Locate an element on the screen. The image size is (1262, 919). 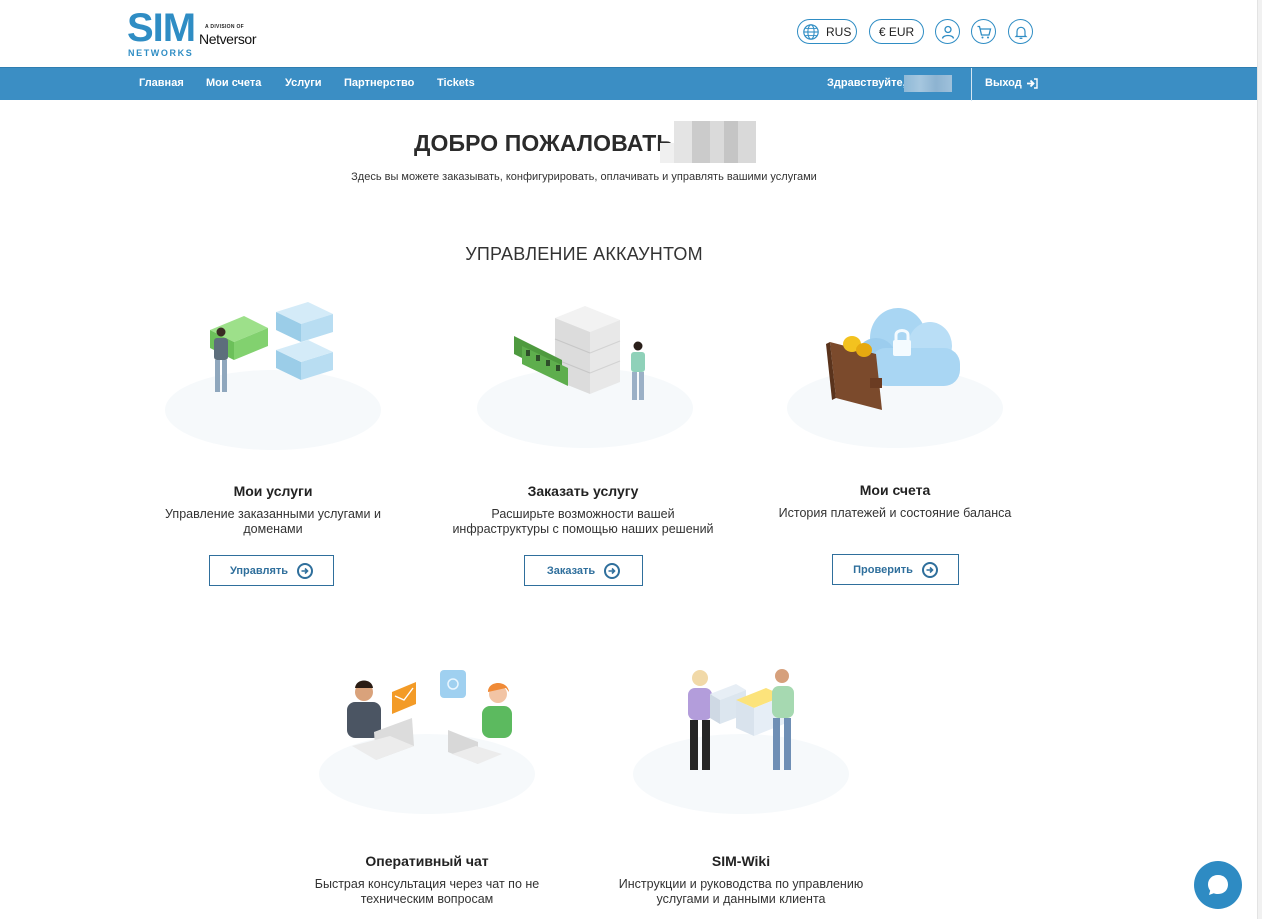
nav-item-home: Главная is located at coordinates (161, 83).